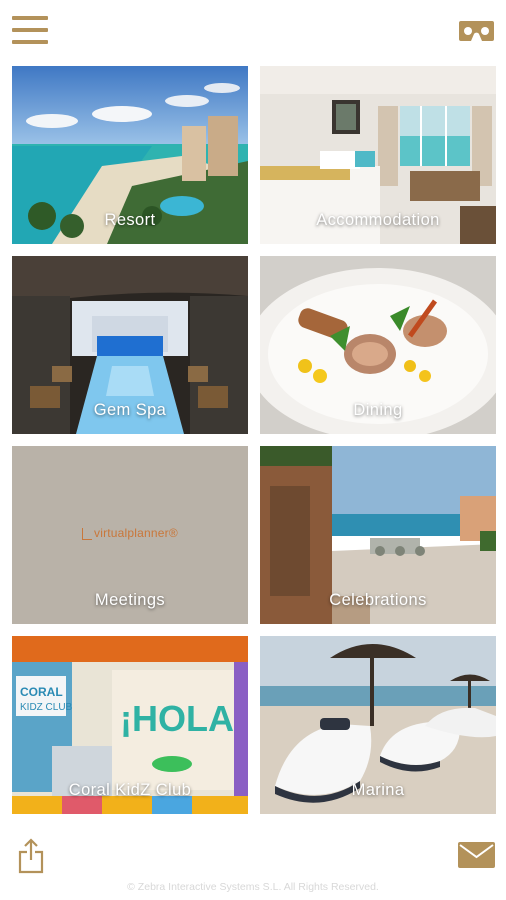 Image resolution: width=506 pixels, height=900 pixels. I want to click on svg-text: KIDZ CLUB, so click(46, 707).